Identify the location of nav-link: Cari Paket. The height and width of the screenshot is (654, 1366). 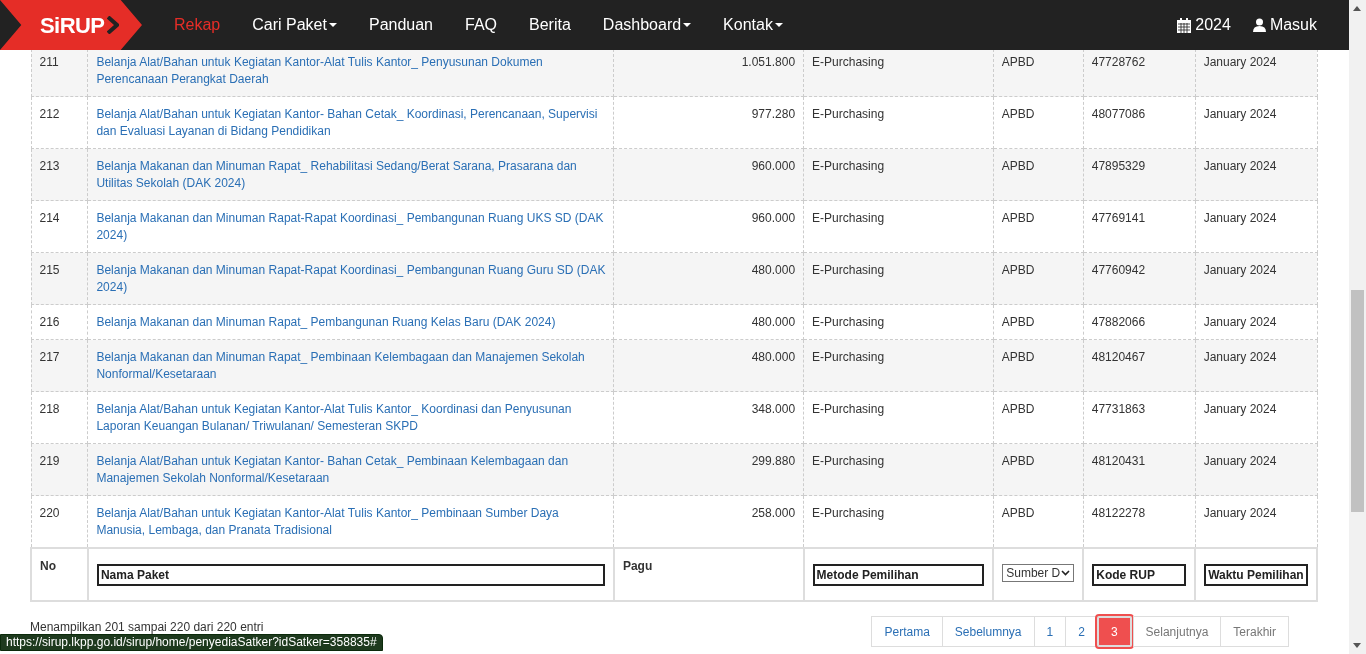
(294, 25).